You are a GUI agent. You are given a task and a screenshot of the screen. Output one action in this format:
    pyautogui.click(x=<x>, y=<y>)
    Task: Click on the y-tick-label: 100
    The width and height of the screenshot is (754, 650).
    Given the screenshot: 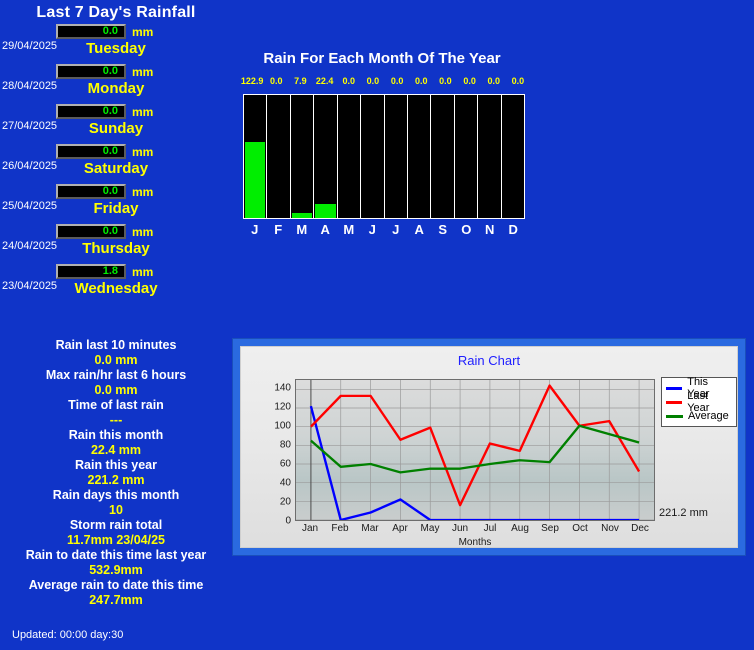 What is the action you would take?
    pyautogui.click(x=282, y=426)
    